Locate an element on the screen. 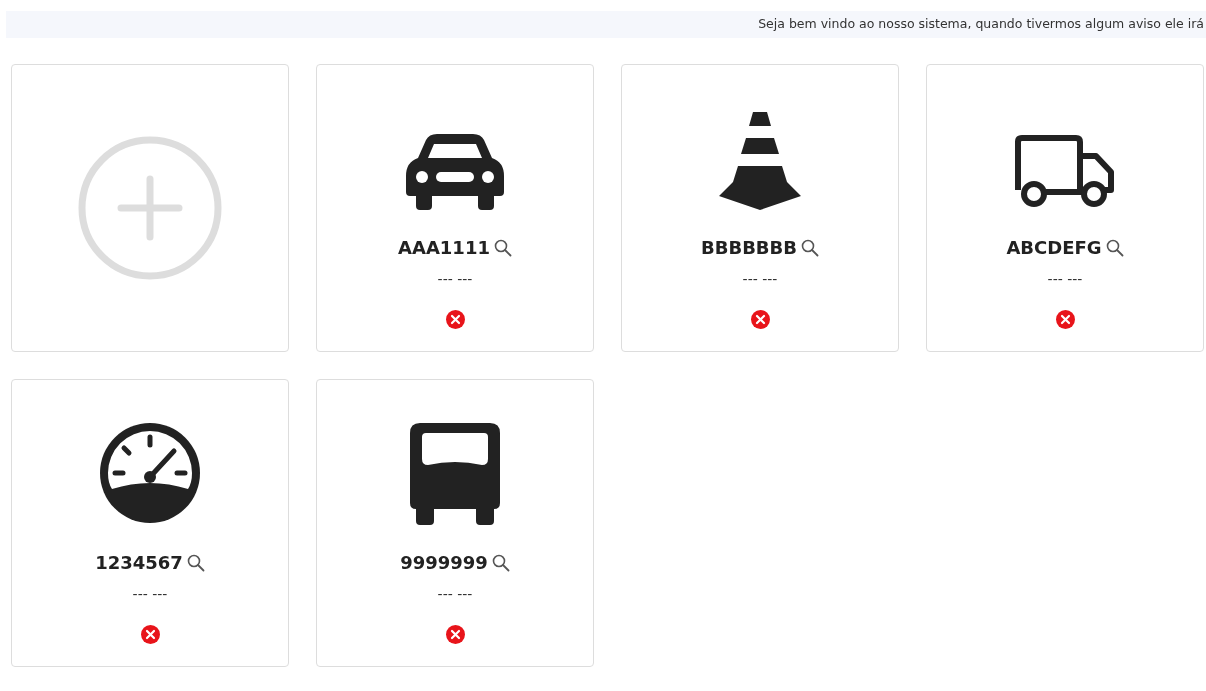 The width and height of the screenshot is (1206, 691). bus-icon is located at coordinates (455, 474).